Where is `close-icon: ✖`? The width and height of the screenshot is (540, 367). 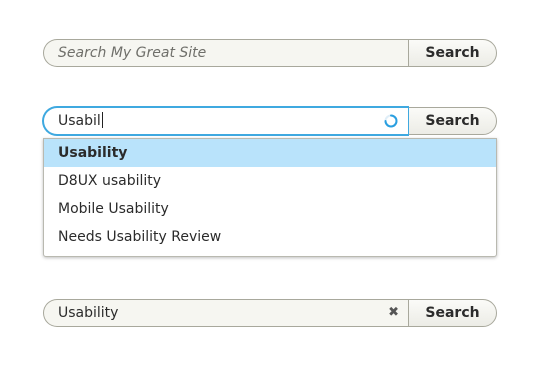 close-icon: ✖ is located at coordinates (393, 313).